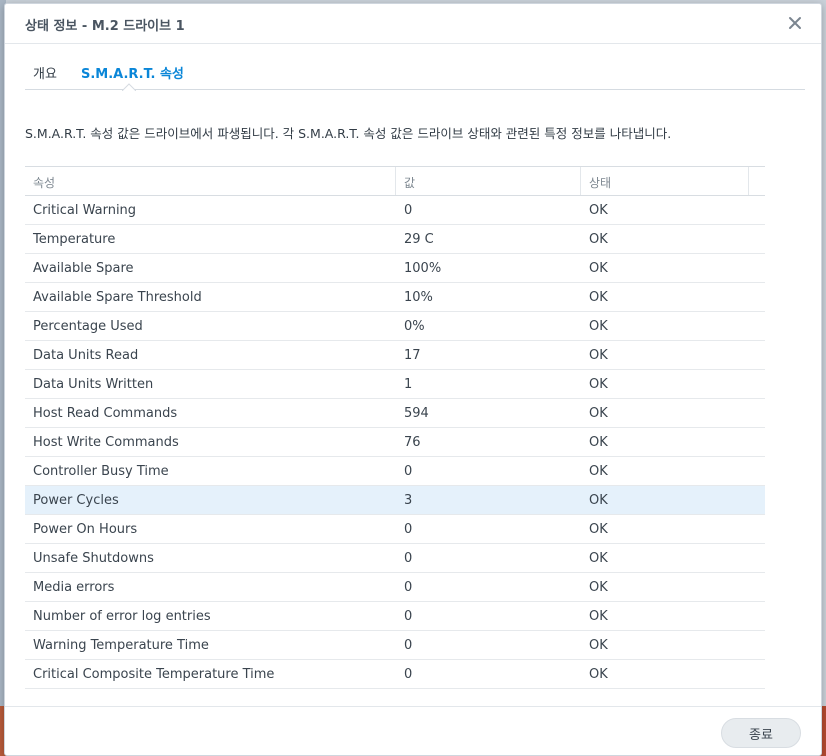 The width and height of the screenshot is (826, 756). I want to click on table-row: Host Write Commands 76 OK, so click(395, 442).